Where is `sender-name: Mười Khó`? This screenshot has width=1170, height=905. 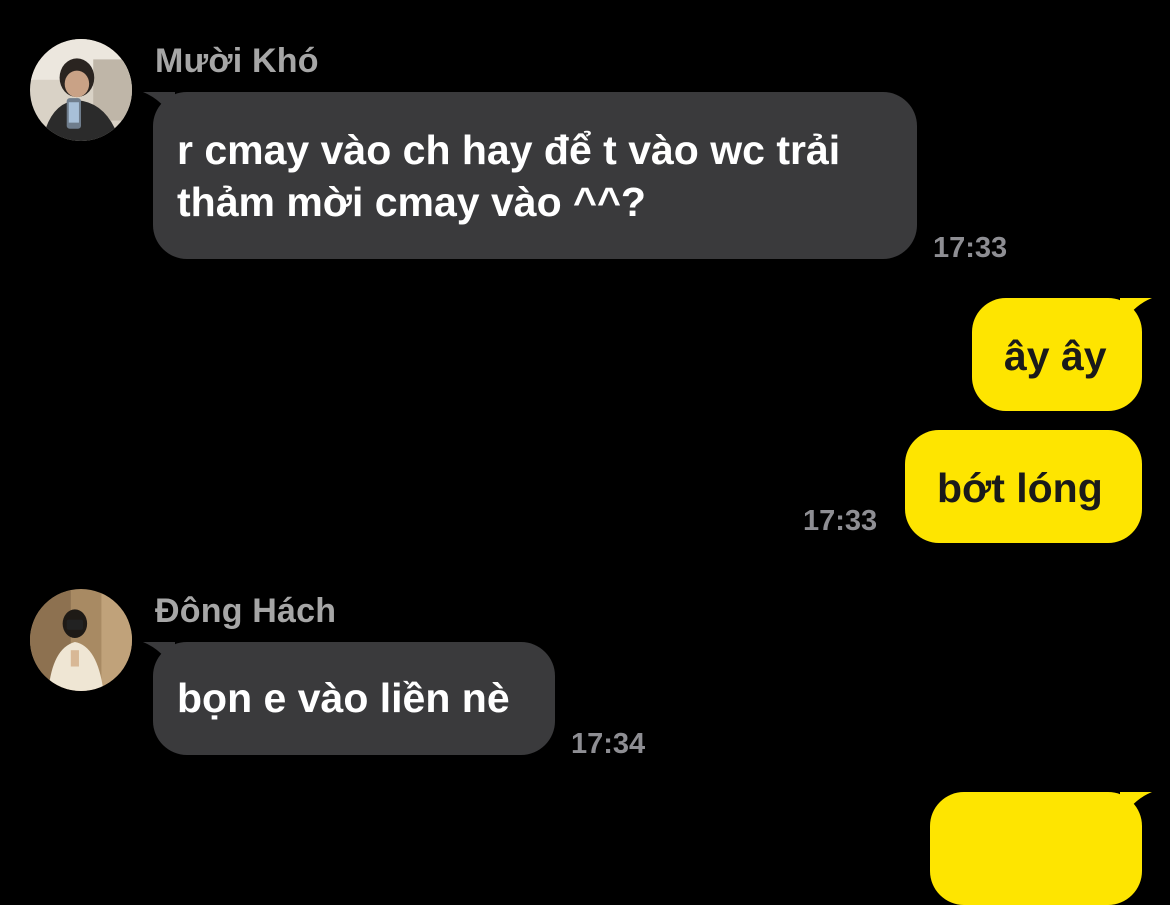 sender-name: Mười Khó is located at coordinates (237, 61).